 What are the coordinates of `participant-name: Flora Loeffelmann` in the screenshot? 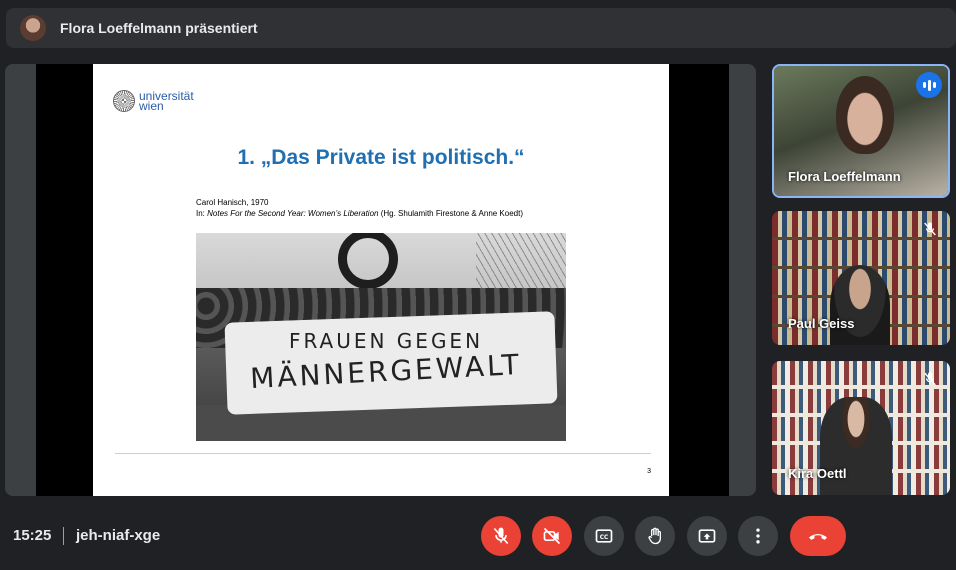 It's located at (844, 176).